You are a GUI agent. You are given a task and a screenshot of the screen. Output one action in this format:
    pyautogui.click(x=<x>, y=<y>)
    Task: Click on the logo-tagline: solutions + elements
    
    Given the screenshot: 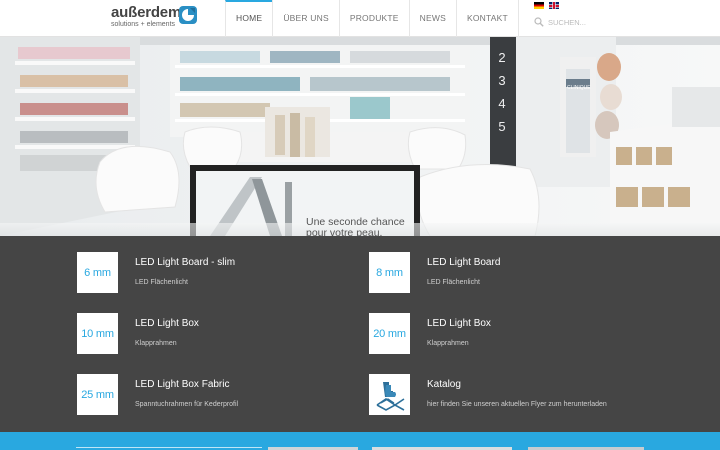 What is the action you would take?
    pyautogui.click(x=143, y=24)
    